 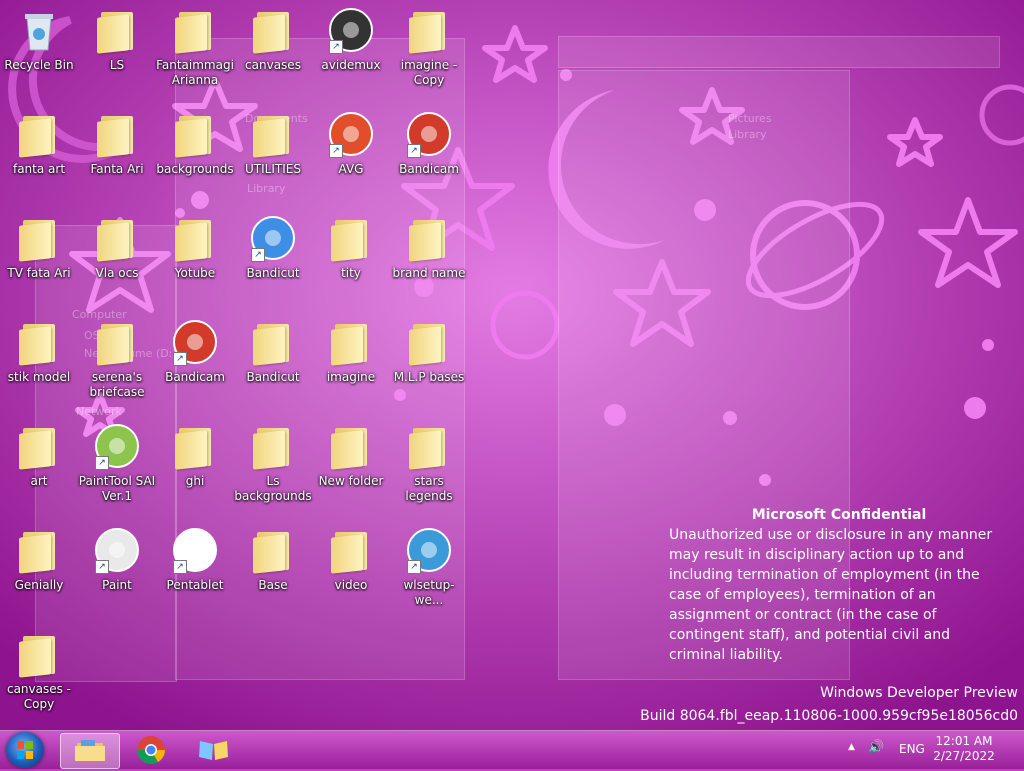 What do you see at coordinates (839, 515) in the screenshot?
I see `confidential-title: Microsoft Confidential` at bounding box center [839, 515].